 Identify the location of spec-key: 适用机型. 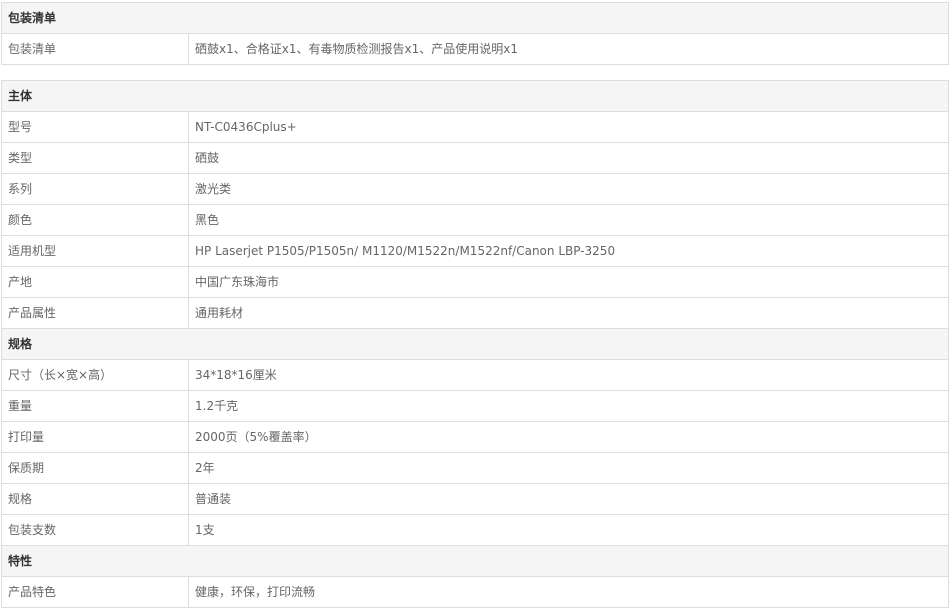
(95, 251).